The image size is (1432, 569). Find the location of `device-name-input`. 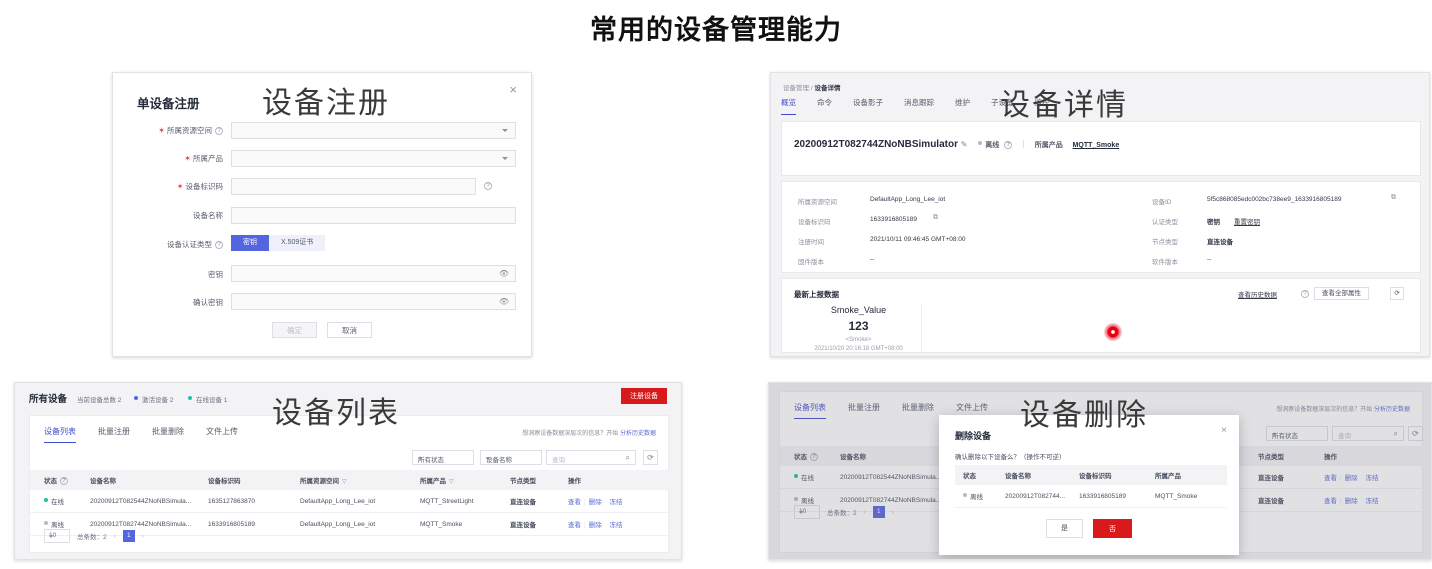

device-name-input is located at coordinates (373, 215).